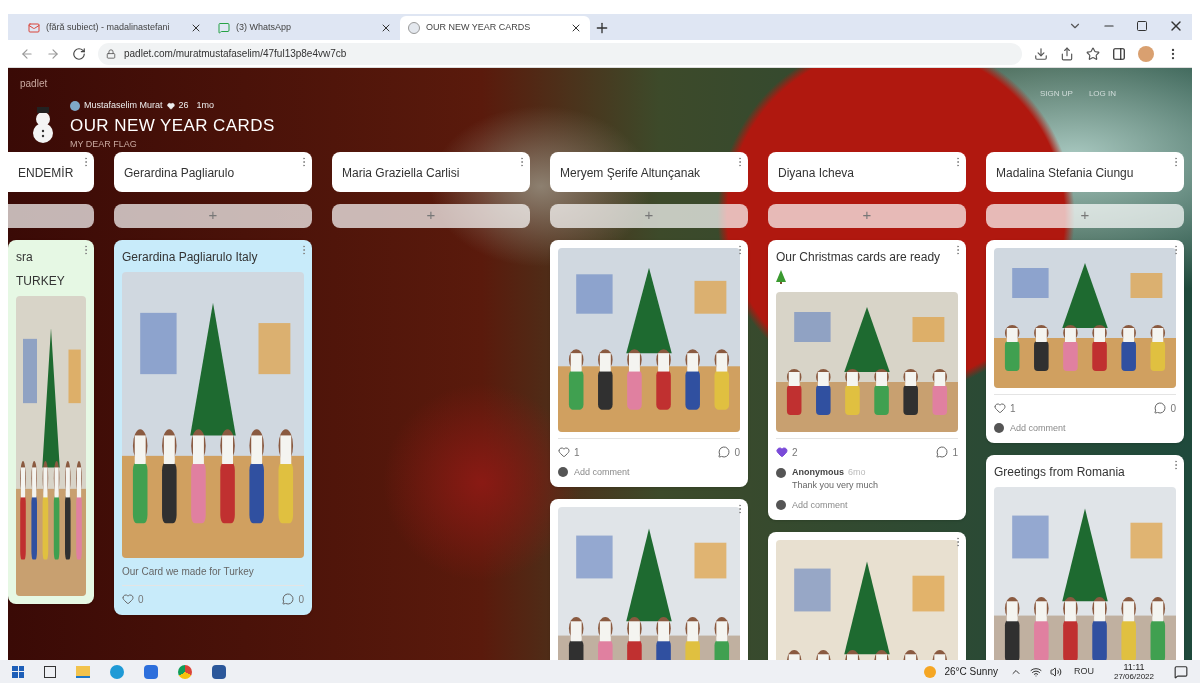  What do you see at coordinates (79, 53) in the screenshot?
I see `reload-icon` at bounding box center [79, 53].